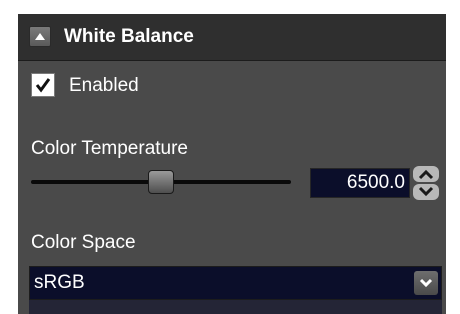  What do you see at coordinates (360, 183) in the screenshot?
I see `color-temperature-input` at bounding box center [360, 183].